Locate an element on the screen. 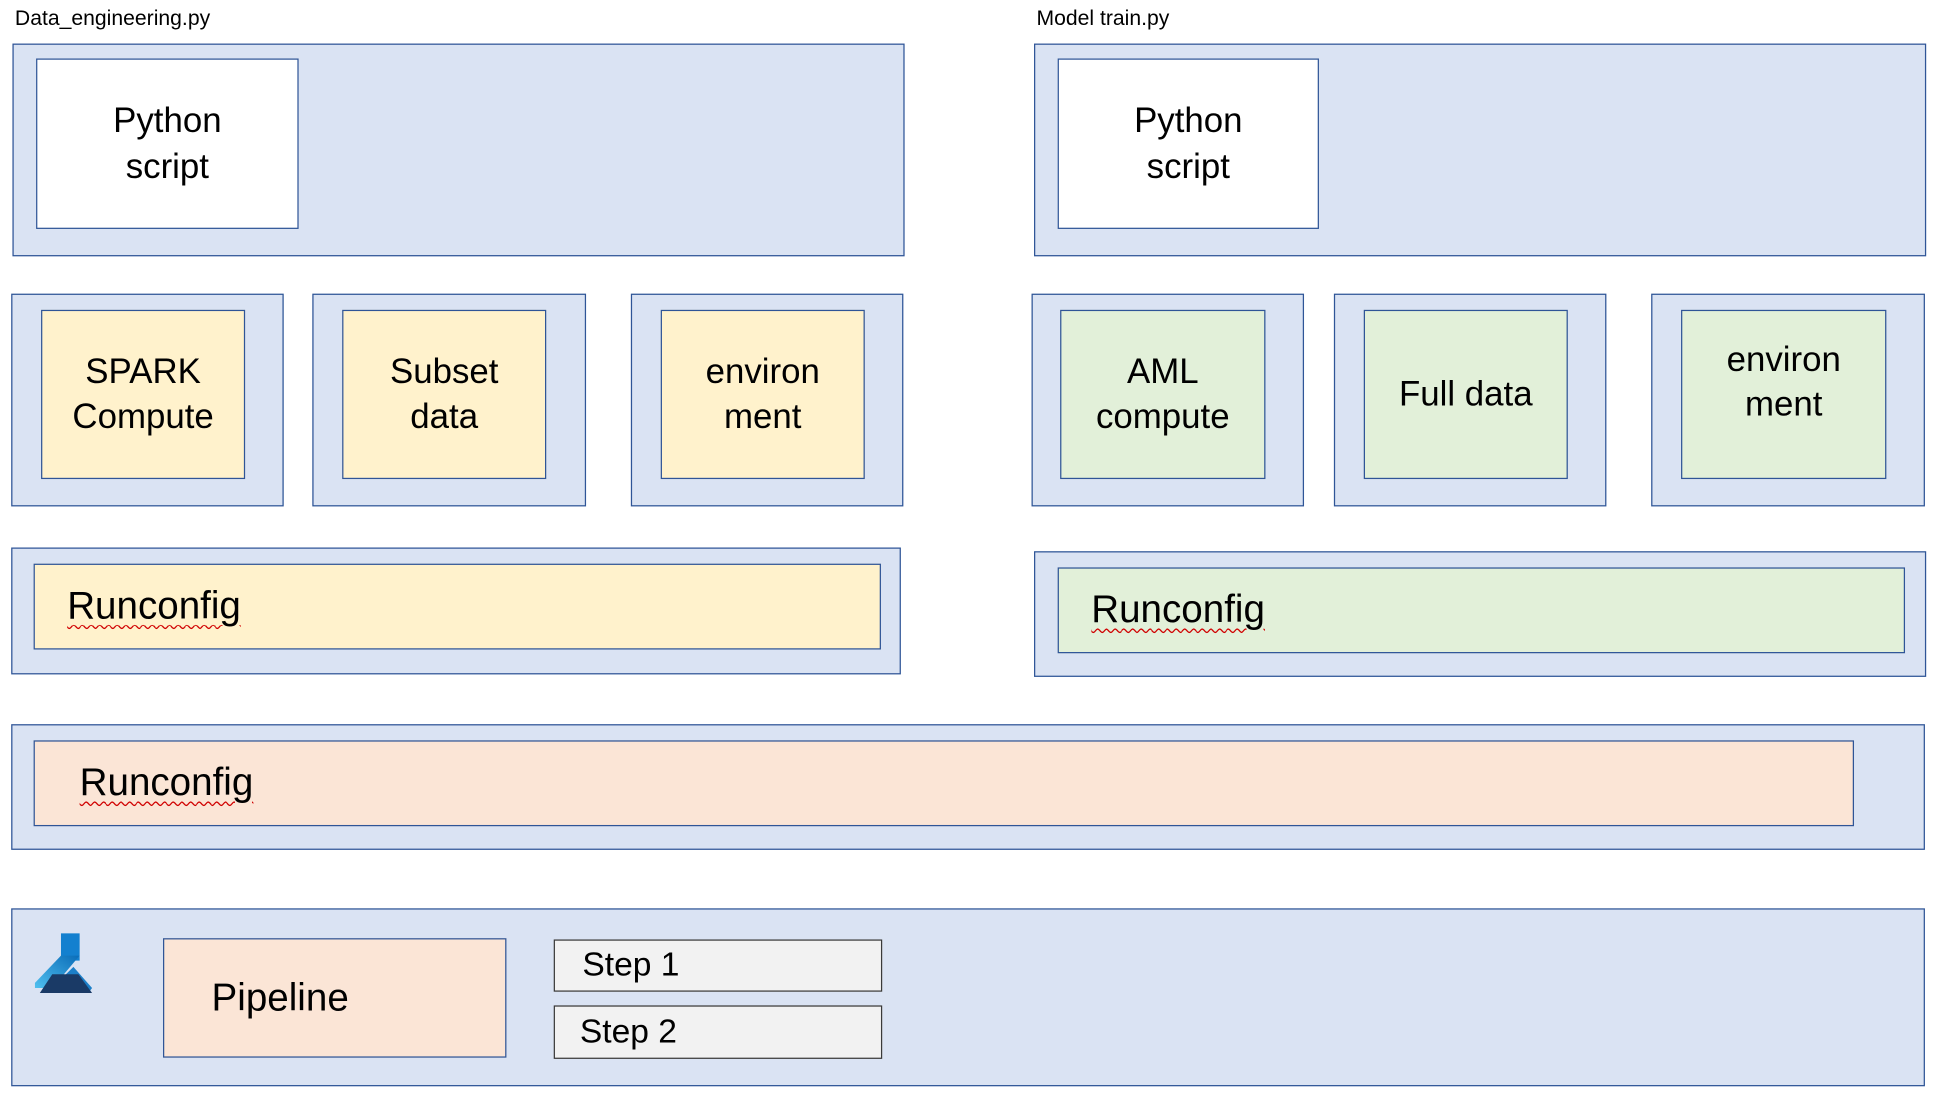 Image resolution: width=1941 pixels, height=1103 pixels. model-train-file-label: Model train.py is located at coordinates (1103, 18).